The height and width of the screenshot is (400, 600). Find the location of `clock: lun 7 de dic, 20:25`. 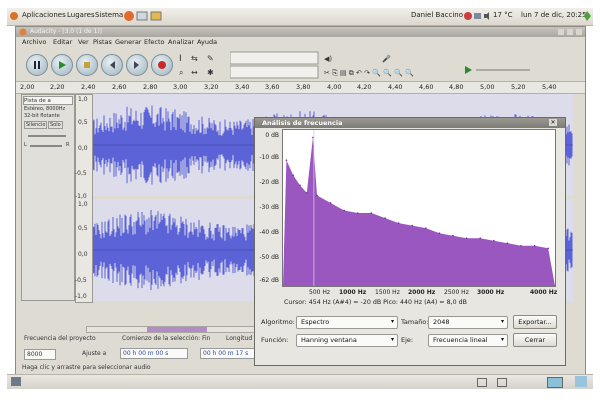

clock: lun 7 de dic, 20:25 is located at coordinates (554, 15).